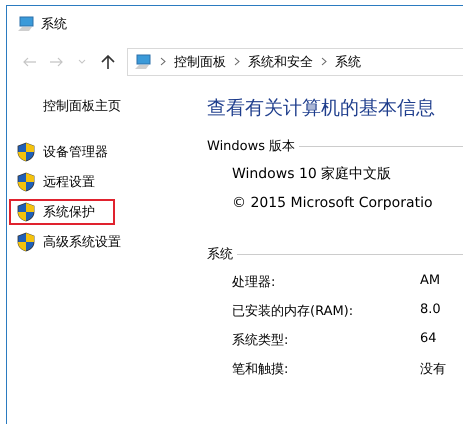 The image size is (463, 424). What do you see at coordinates (75, 212) in the screenshot?
I see `sidebar-link: 系统保护` at bounding box center [75, 212].